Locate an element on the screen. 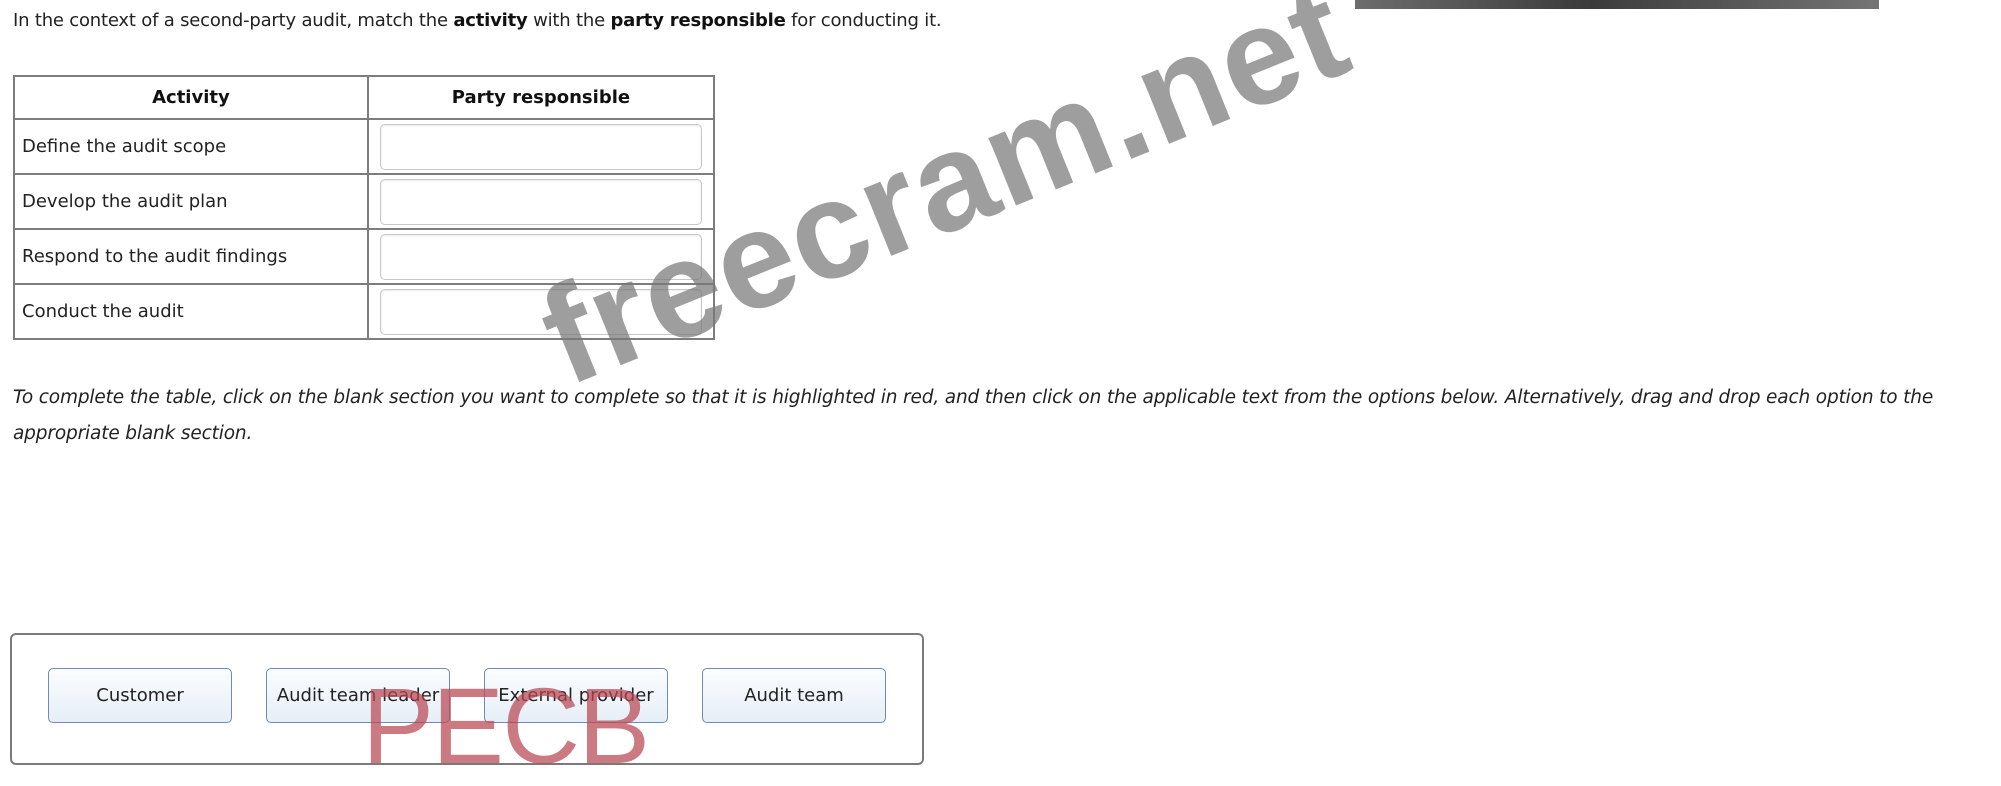  option-external-provider-button: External provider is located at coordinates (576, 695).